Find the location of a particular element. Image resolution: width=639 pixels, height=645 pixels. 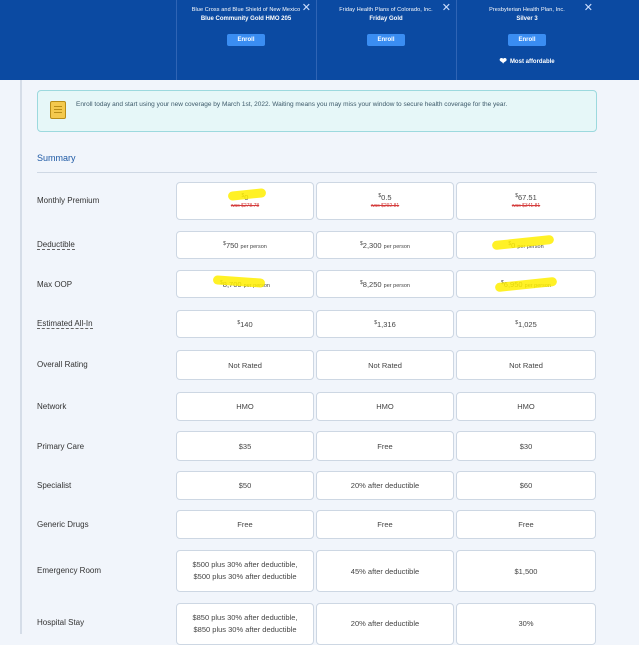

premium-value: 0.5 is located at coordinates (386, 197).